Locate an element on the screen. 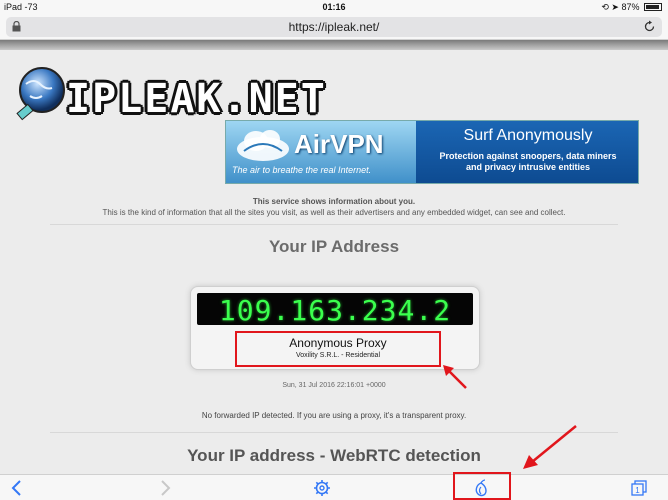 This screenshot has width=668, height=500. globe-magnifier-icon is located at coordinates (40, 94).